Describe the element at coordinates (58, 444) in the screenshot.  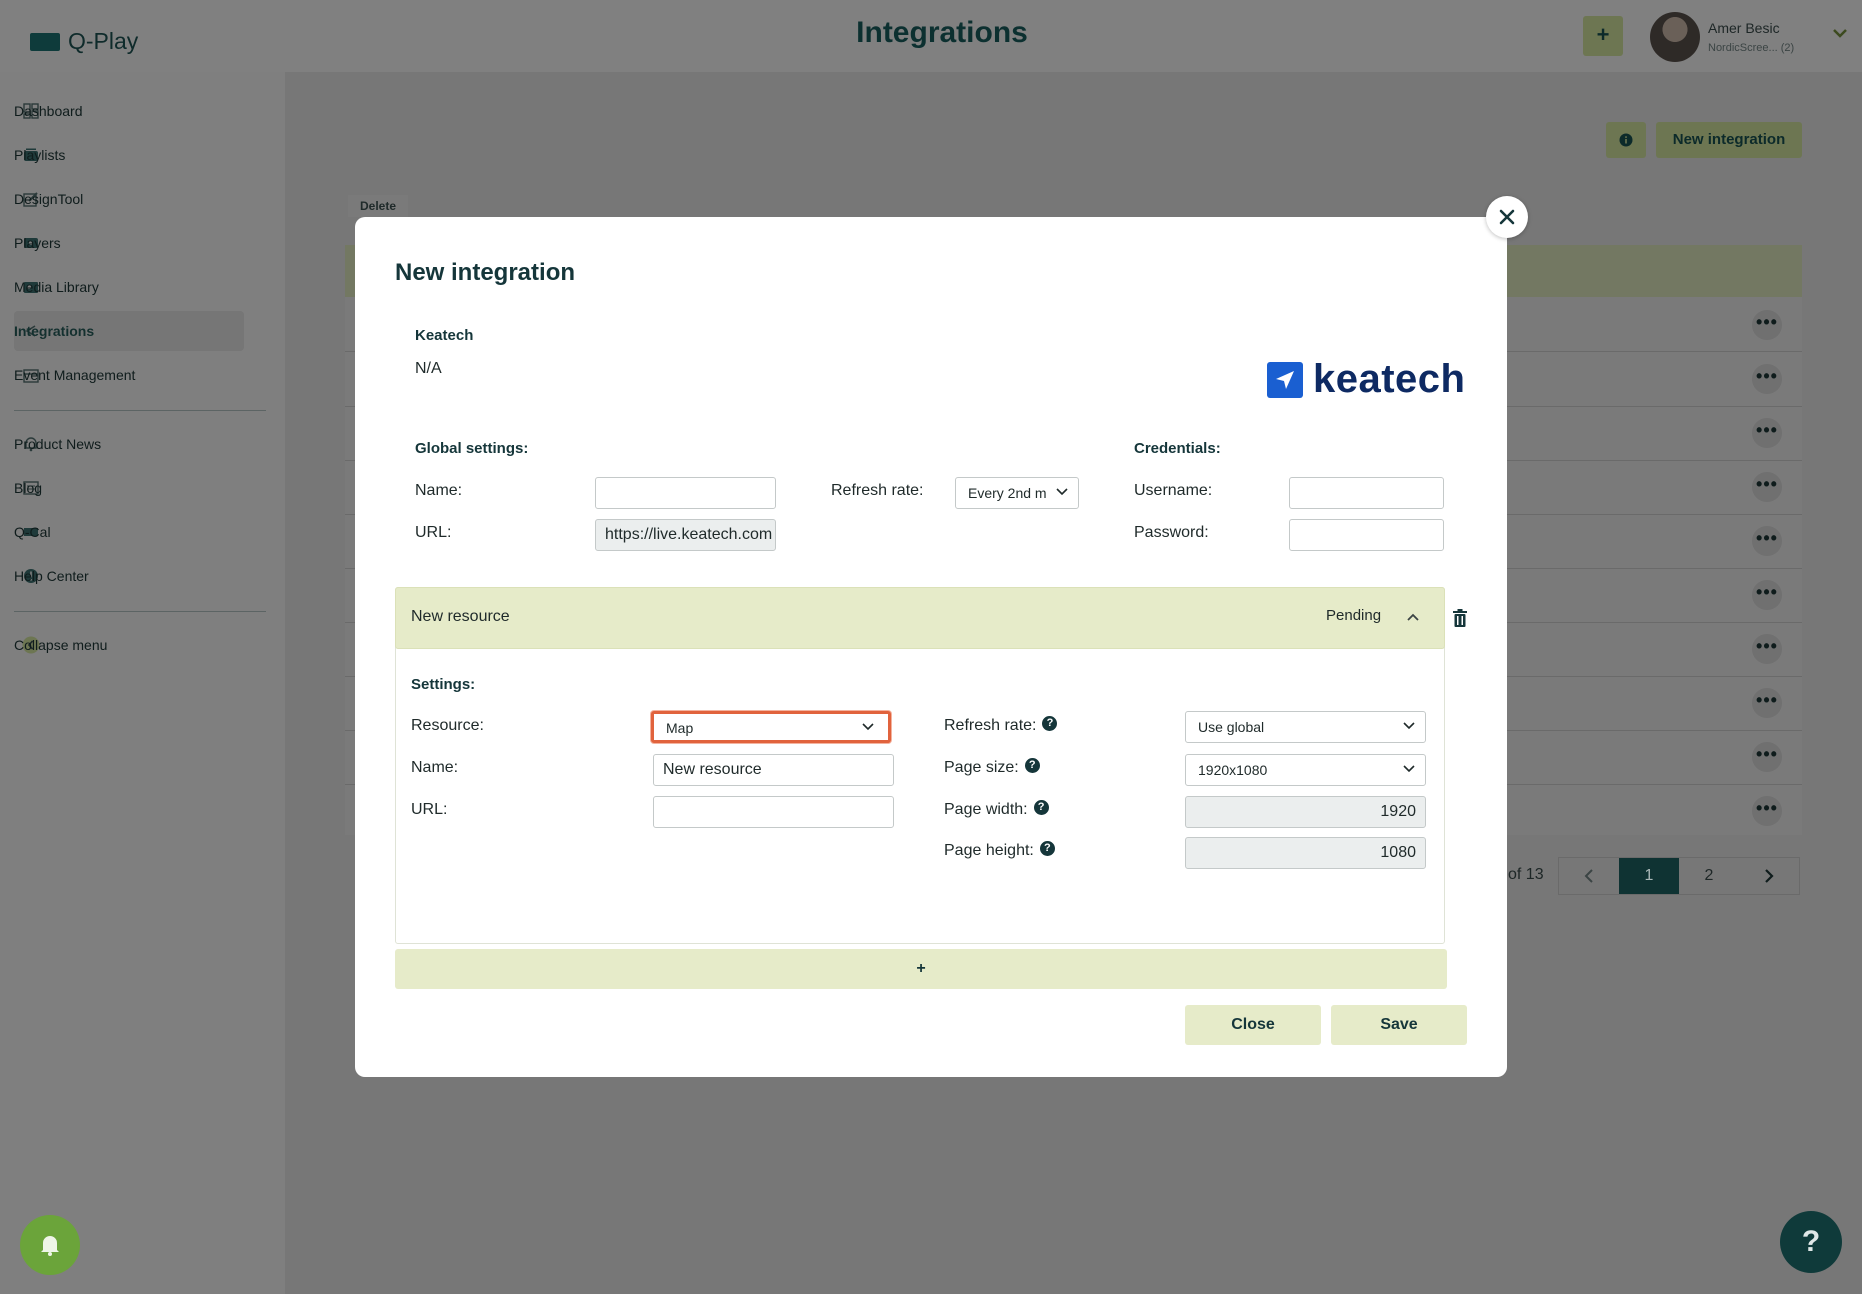
I see `sidebar-item-label: Product News` at that location.